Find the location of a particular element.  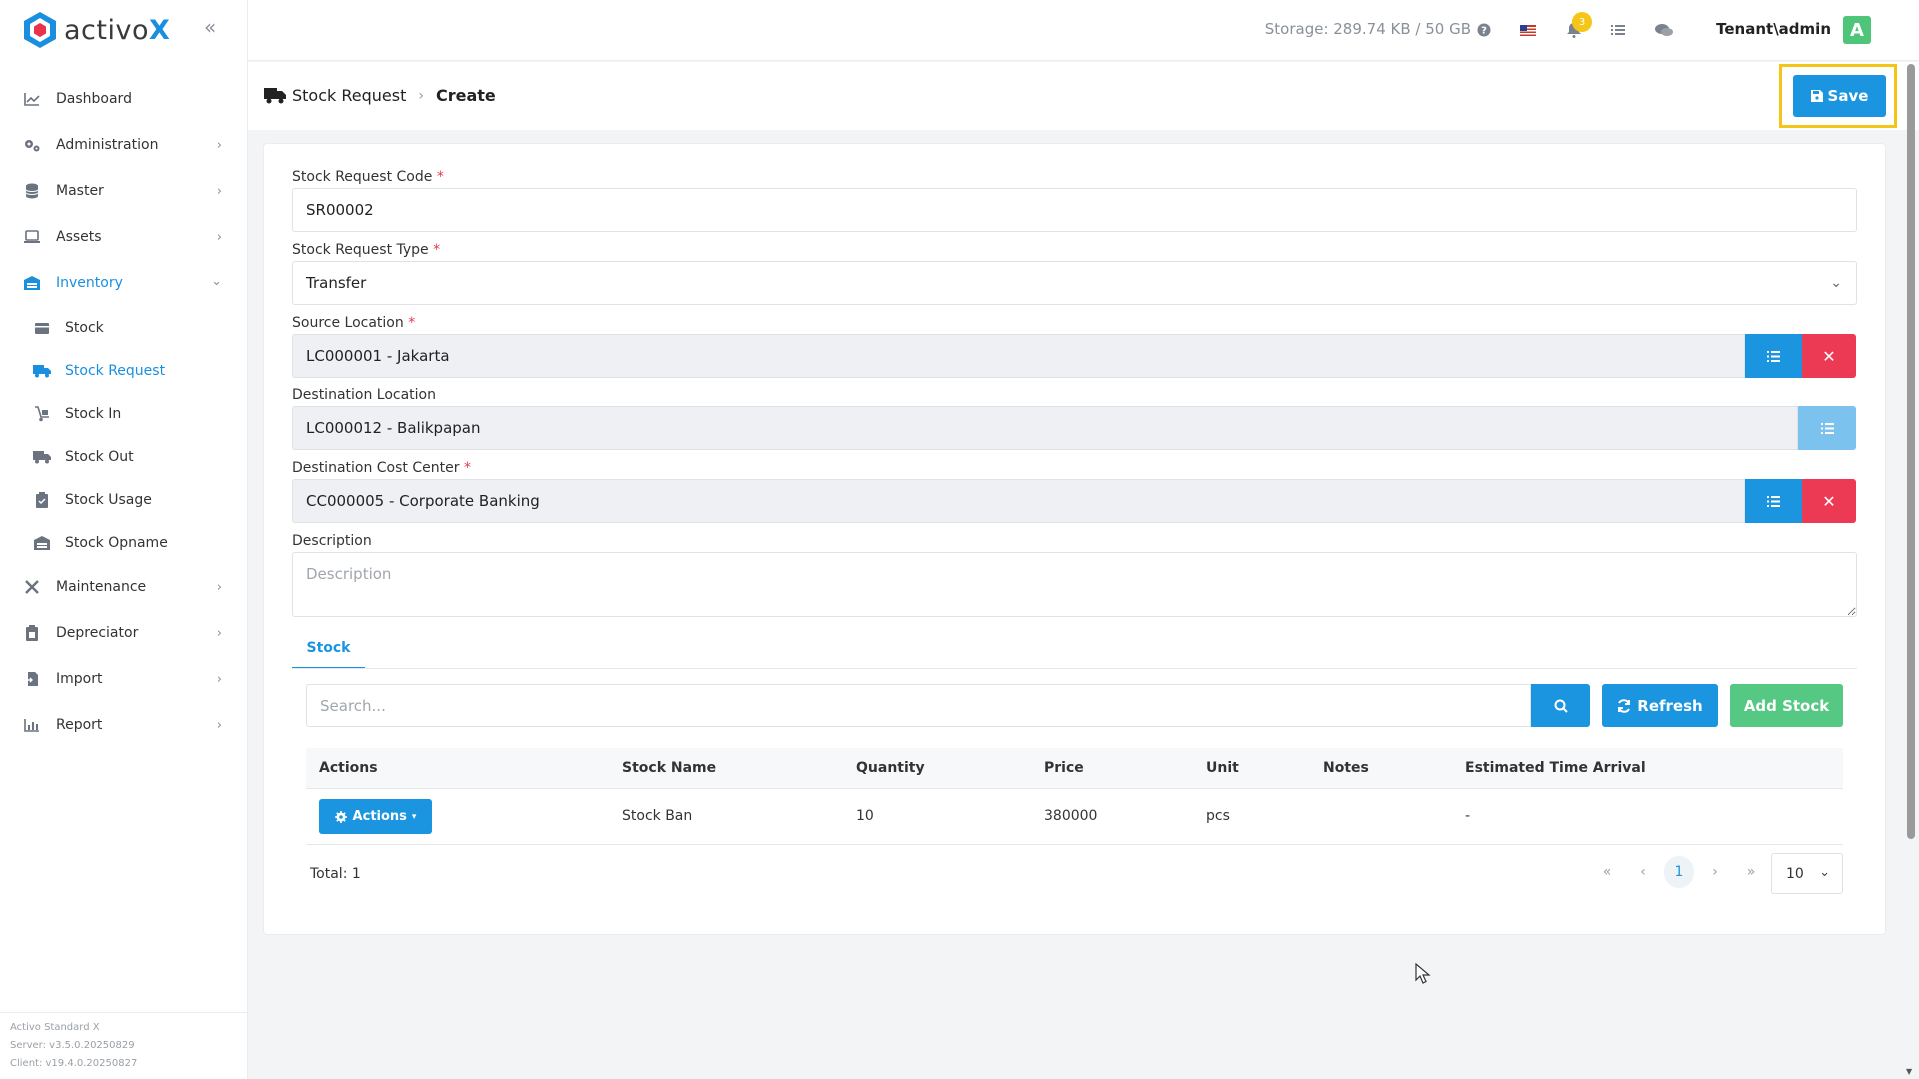

breadcrumb-parent: Stock Request is located at coordinates (349, 95).